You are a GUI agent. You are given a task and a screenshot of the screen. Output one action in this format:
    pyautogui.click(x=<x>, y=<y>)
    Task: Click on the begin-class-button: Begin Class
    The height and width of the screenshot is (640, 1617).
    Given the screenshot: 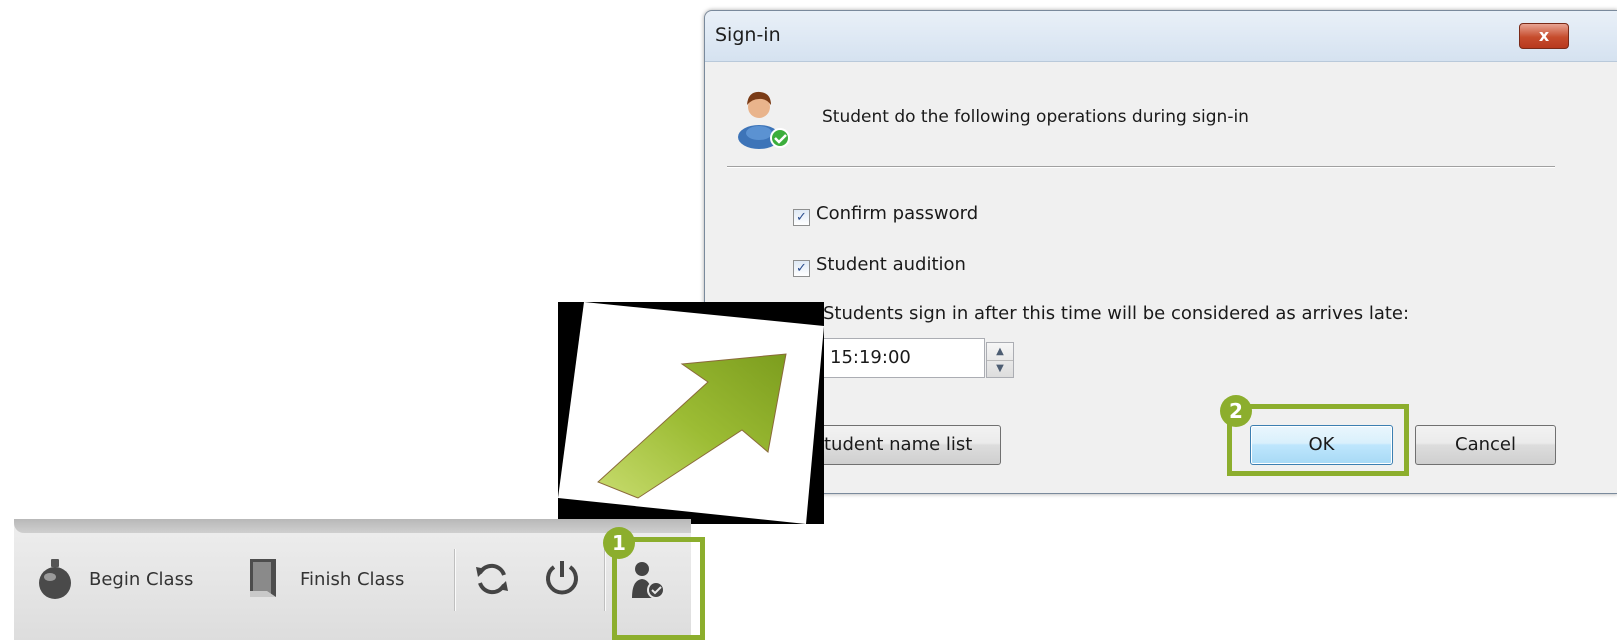 What is the action you would take?
    pyautogui.click(x=126, y=579)
    